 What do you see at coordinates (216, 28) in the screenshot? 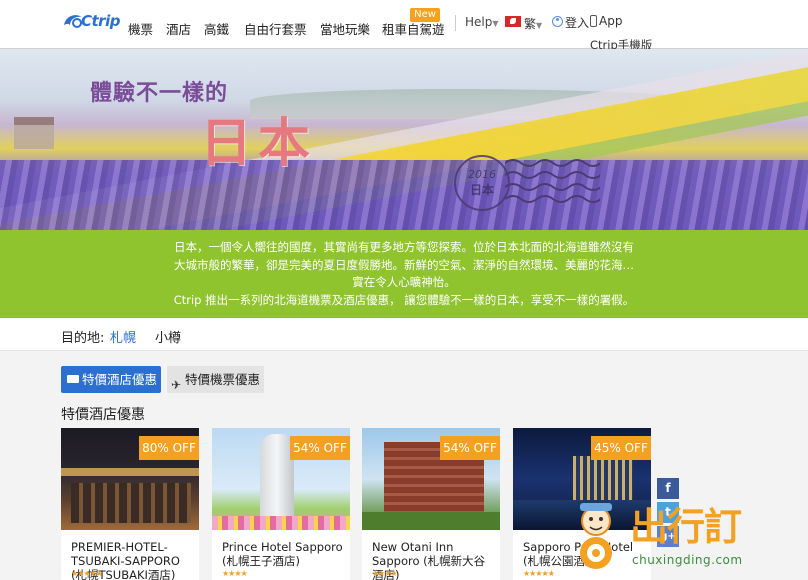
I see `nav-rail: 高鐵` at bounding box center [216, 28].